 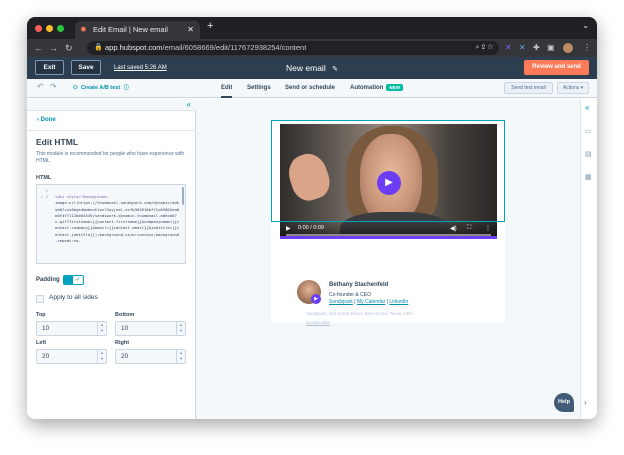 I want to click on right-padding-input: 20 ▲ ▼, so click(x=150, y=356).